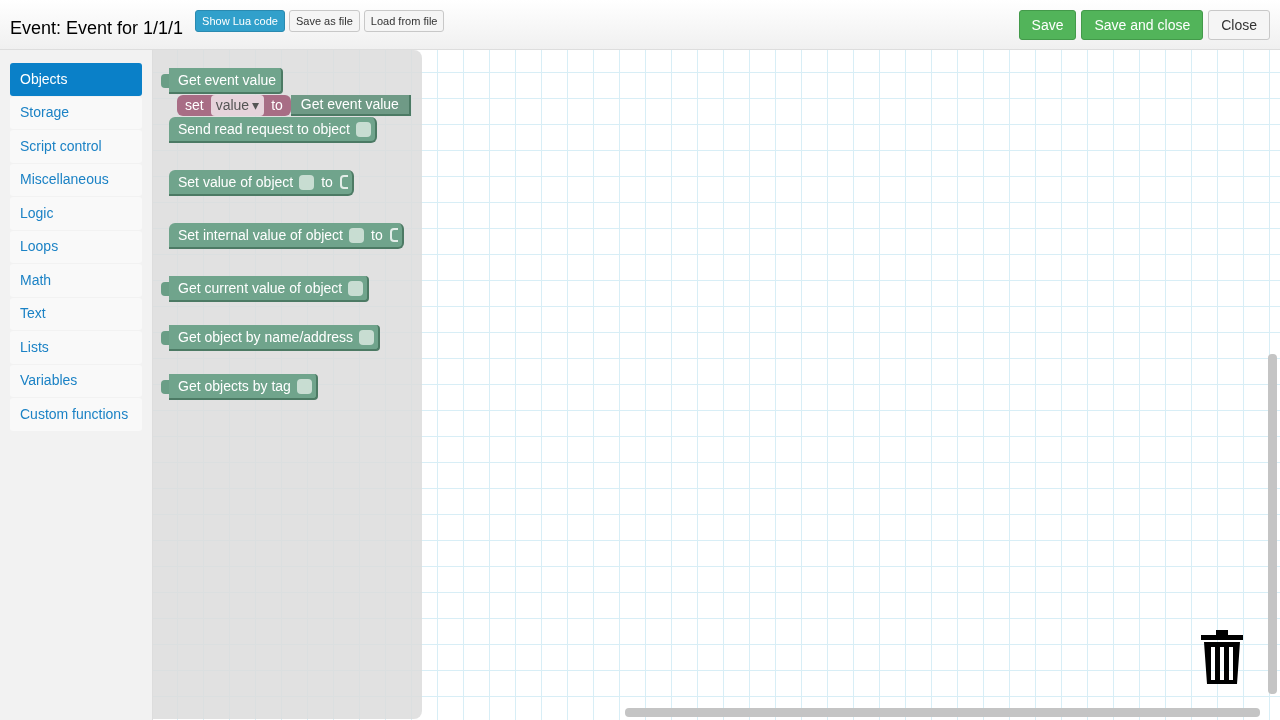  Describe the element at coordinates (273, 130) in the screenshot. I see `code-block: Send read request to object` at that location.